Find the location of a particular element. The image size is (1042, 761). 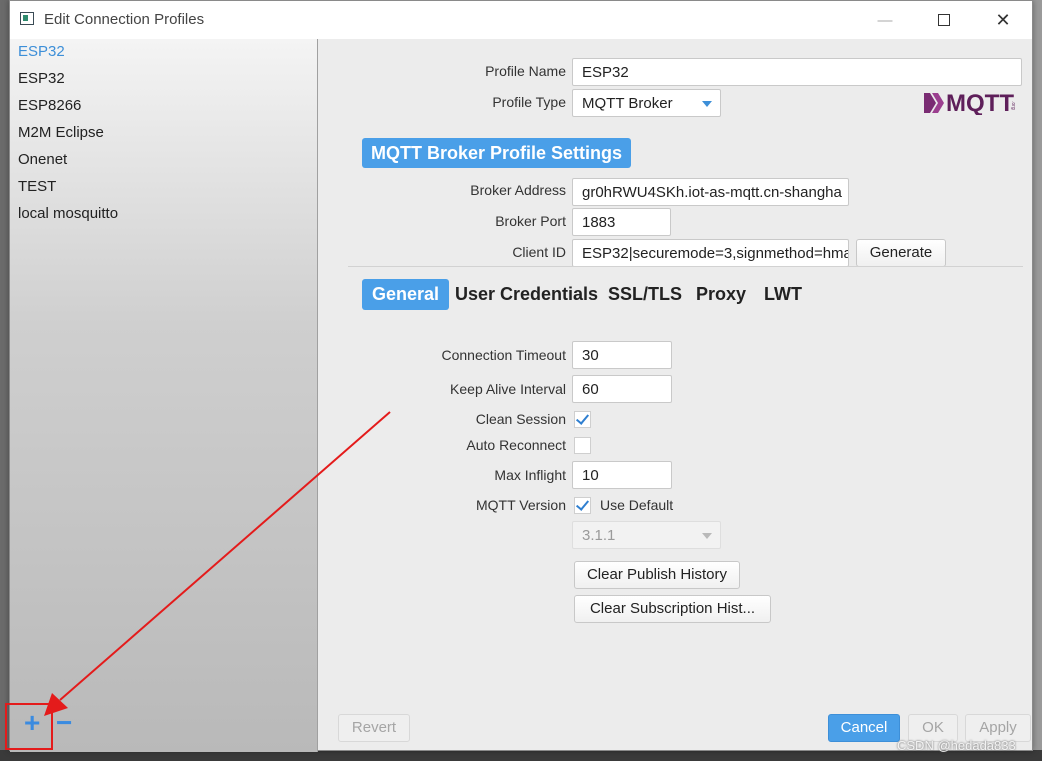

tab-general: General is located at coordinates (406, 294).